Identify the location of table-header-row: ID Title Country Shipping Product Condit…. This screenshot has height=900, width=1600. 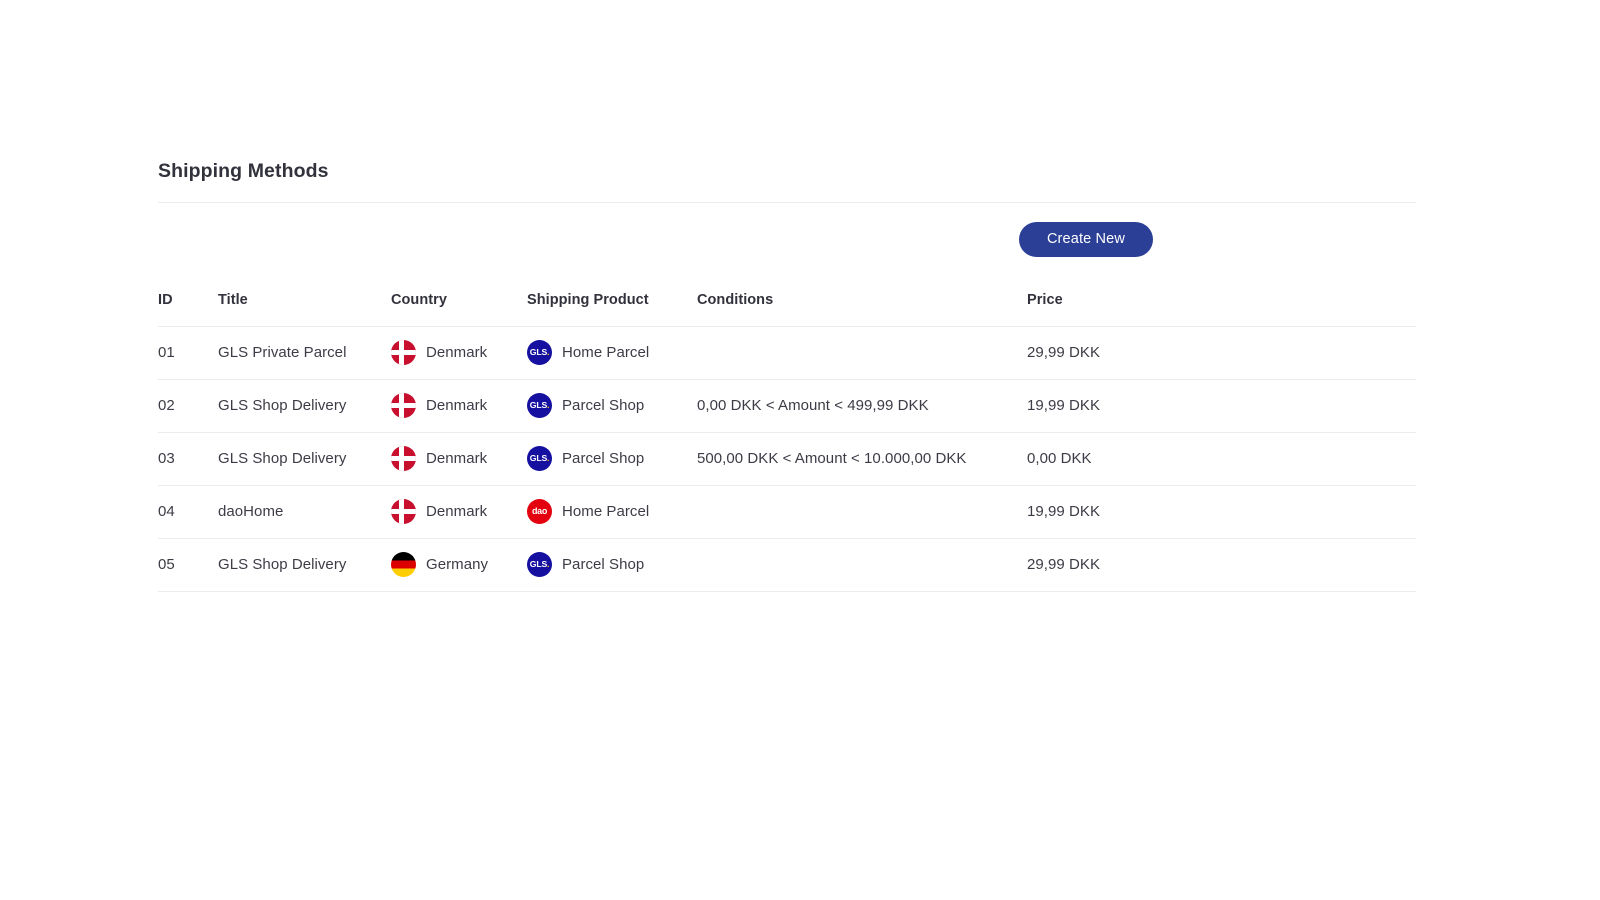
(787, 301).